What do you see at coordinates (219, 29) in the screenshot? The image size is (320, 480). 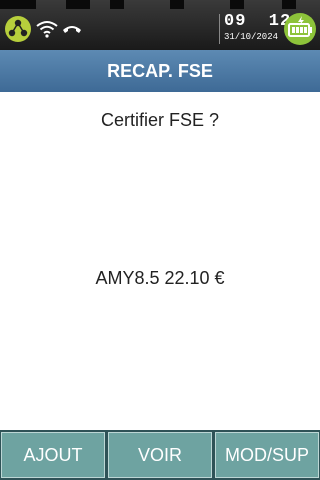 I see `status-divider` at bounding box center [219, 29].